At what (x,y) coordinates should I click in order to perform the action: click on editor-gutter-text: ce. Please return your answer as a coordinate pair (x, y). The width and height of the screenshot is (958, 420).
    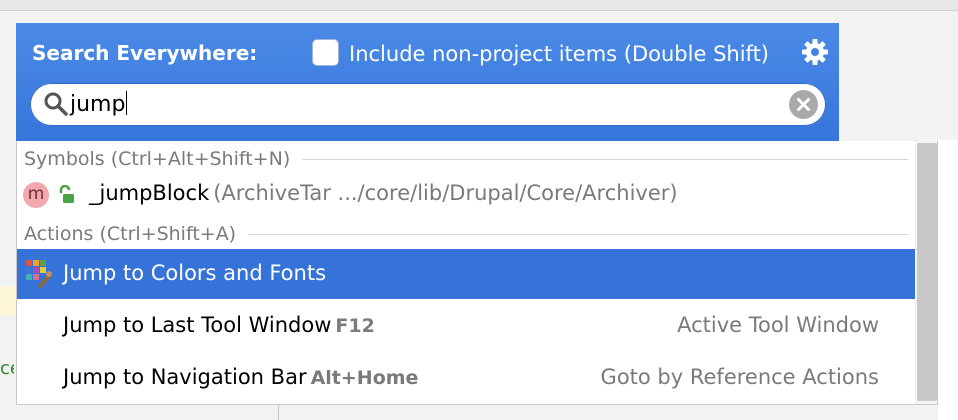
    Looking at the image, I should click on (7, 368).